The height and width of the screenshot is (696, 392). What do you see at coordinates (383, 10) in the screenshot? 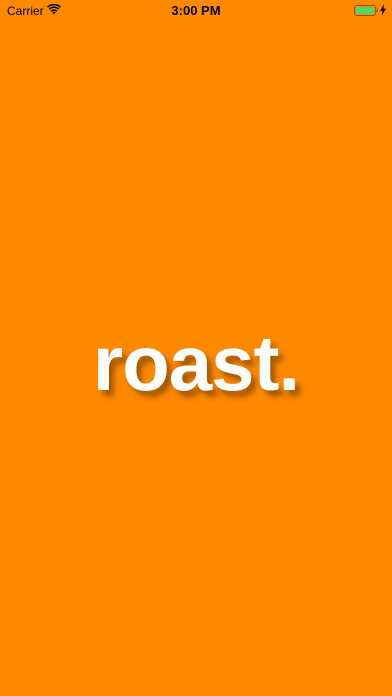
I see `charging-icon` at bounding box center [383, 10].